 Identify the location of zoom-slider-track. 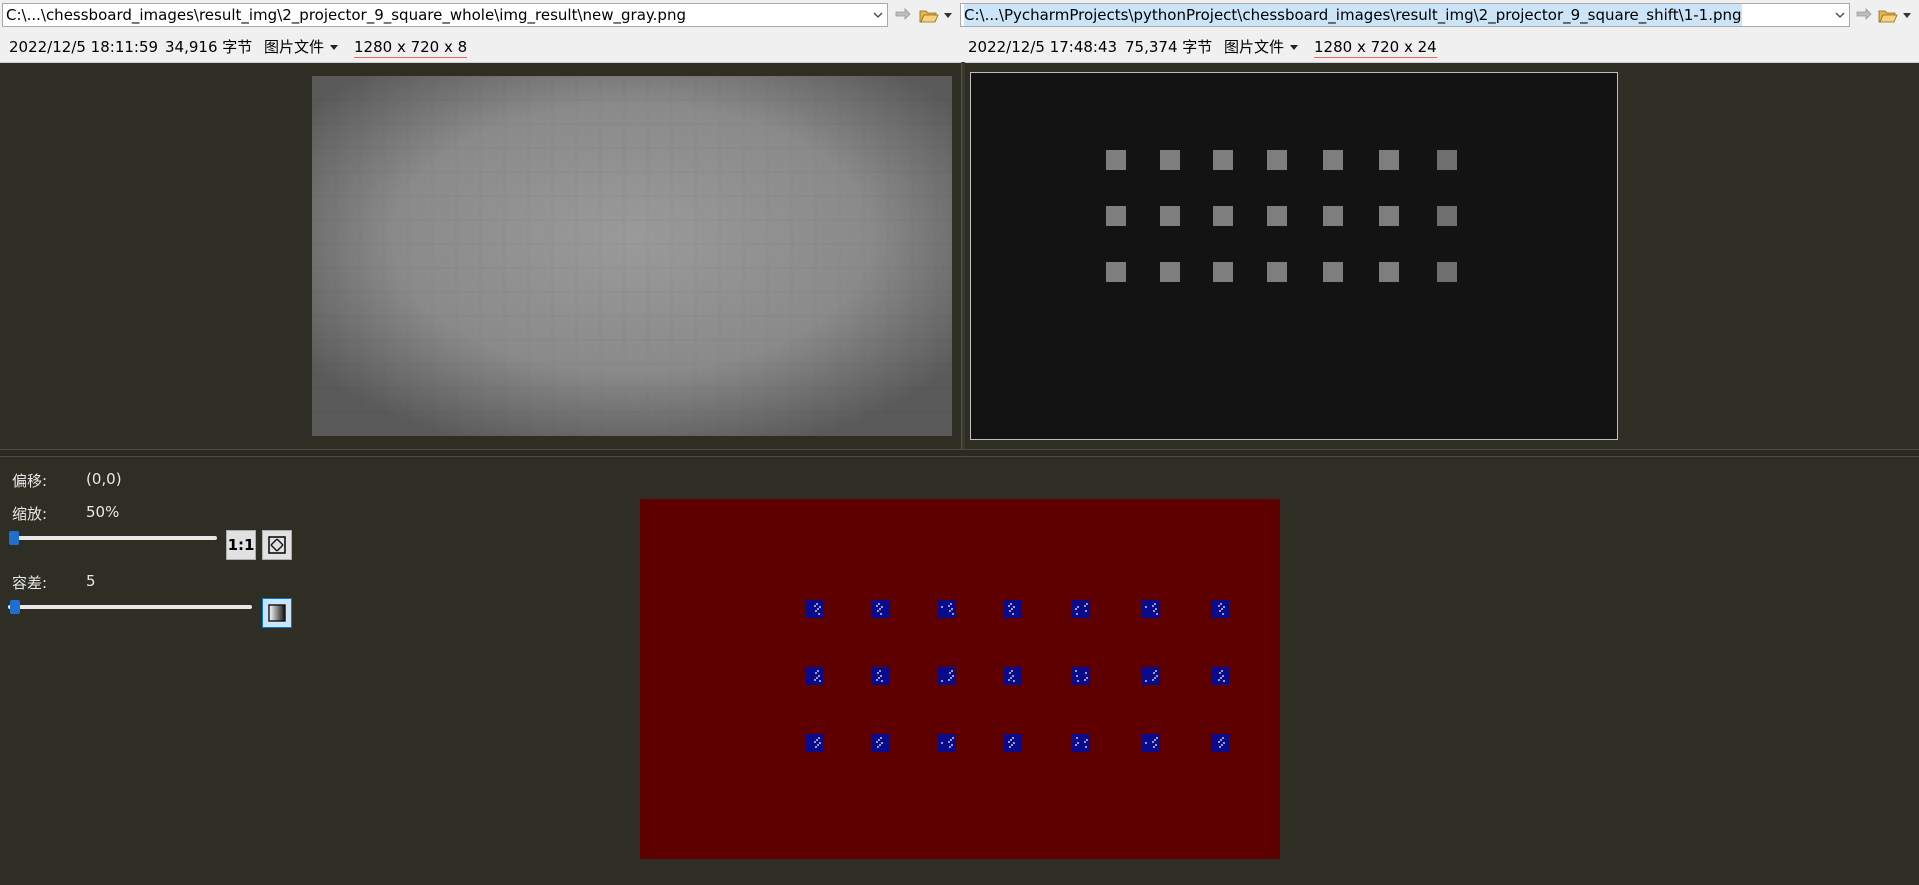
(113, 538).